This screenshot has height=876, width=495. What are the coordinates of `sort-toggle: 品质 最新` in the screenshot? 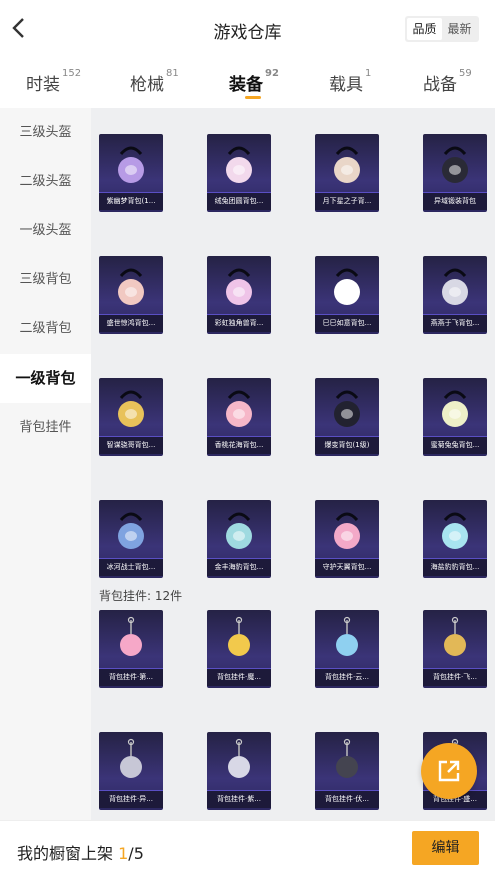 It's located at (442, 29).